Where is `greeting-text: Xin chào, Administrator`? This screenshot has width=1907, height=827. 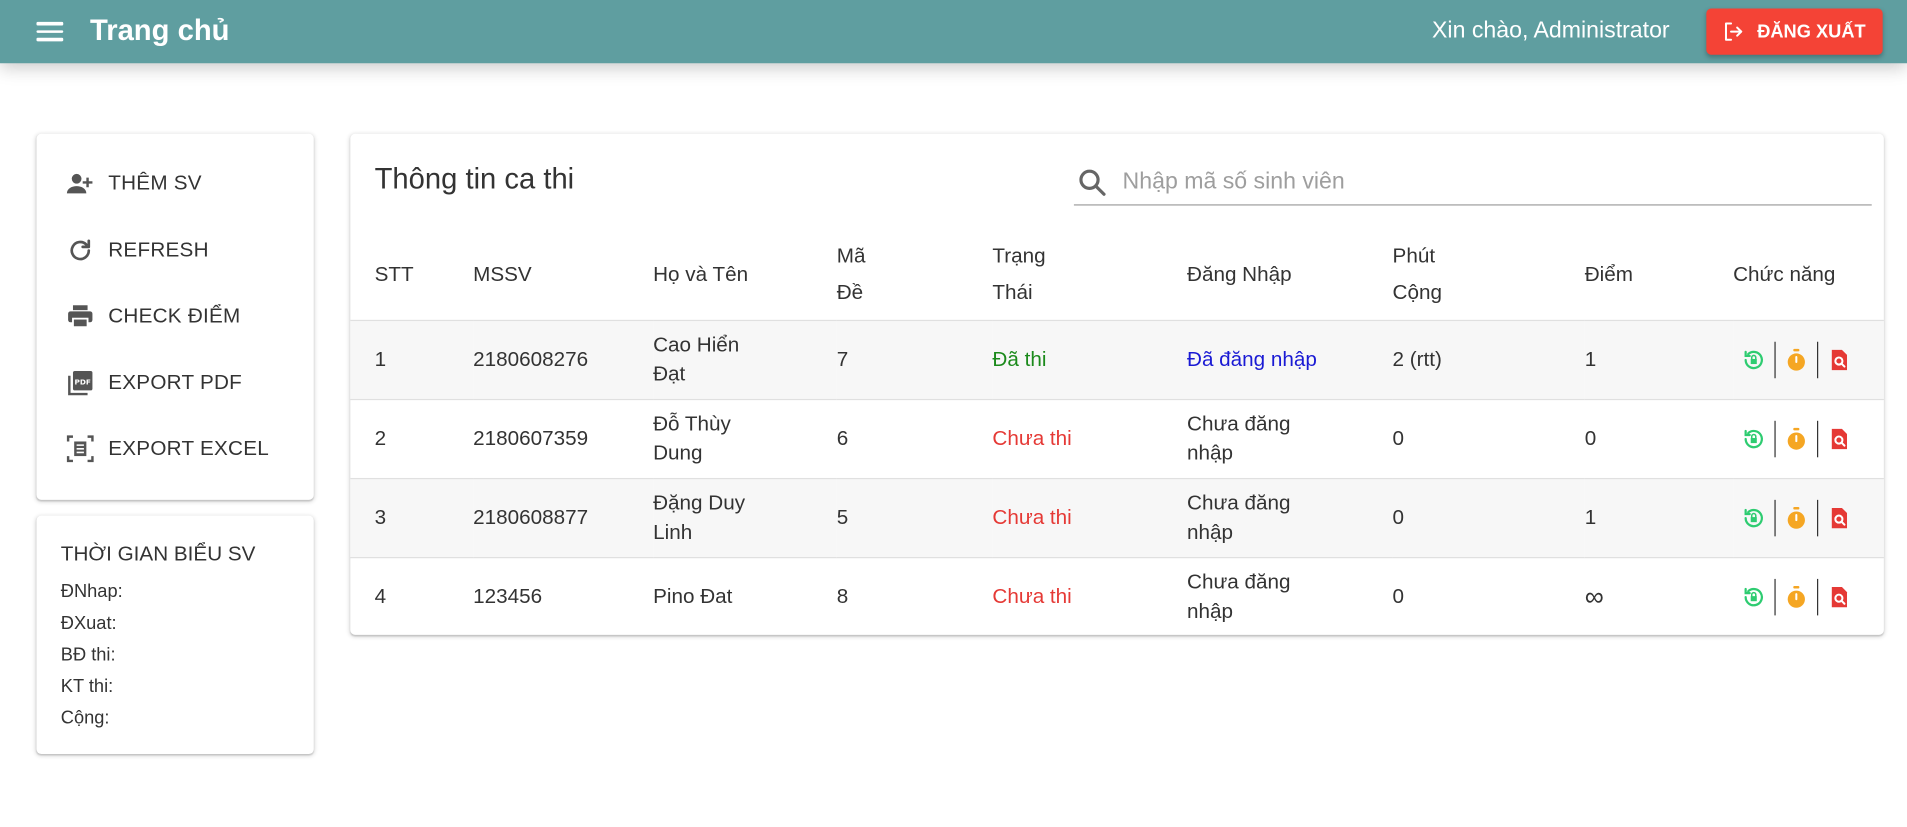 greeting-text: Xin chào, Administrator is located at coordinates (1551, 31).